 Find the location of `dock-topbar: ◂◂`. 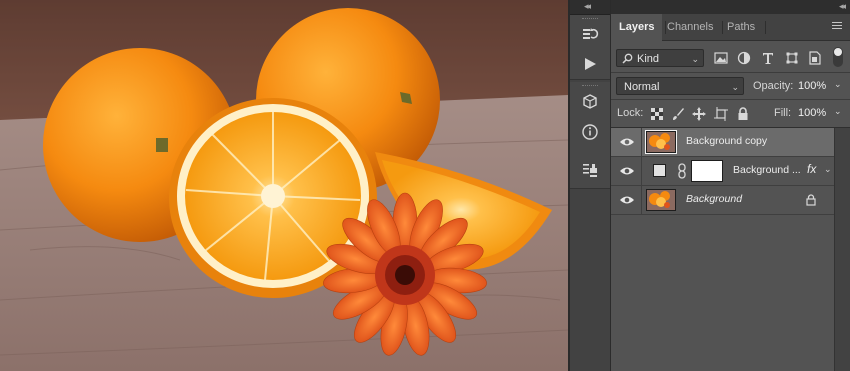

dock-topbar: ◂◂ is located at coordinates (590, 7).